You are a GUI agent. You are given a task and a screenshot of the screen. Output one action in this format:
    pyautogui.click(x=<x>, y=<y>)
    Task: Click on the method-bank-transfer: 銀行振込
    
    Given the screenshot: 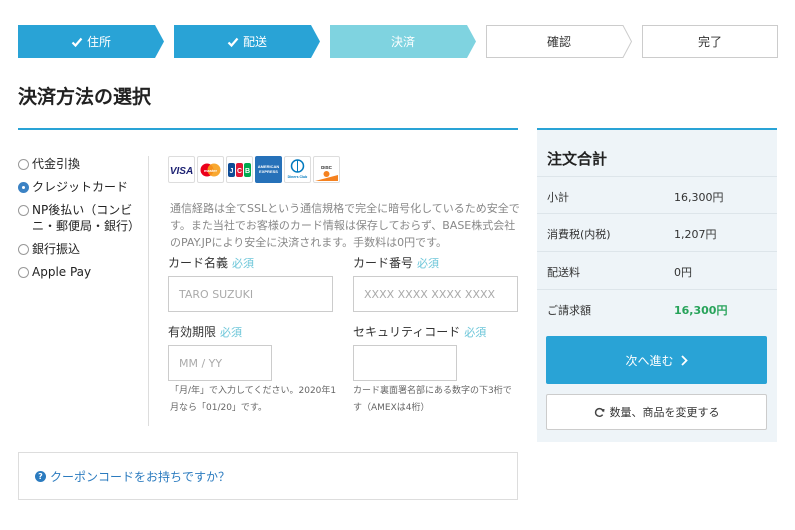 What is the action you would take?
    pyautogui.click(x=78, y=249)
    